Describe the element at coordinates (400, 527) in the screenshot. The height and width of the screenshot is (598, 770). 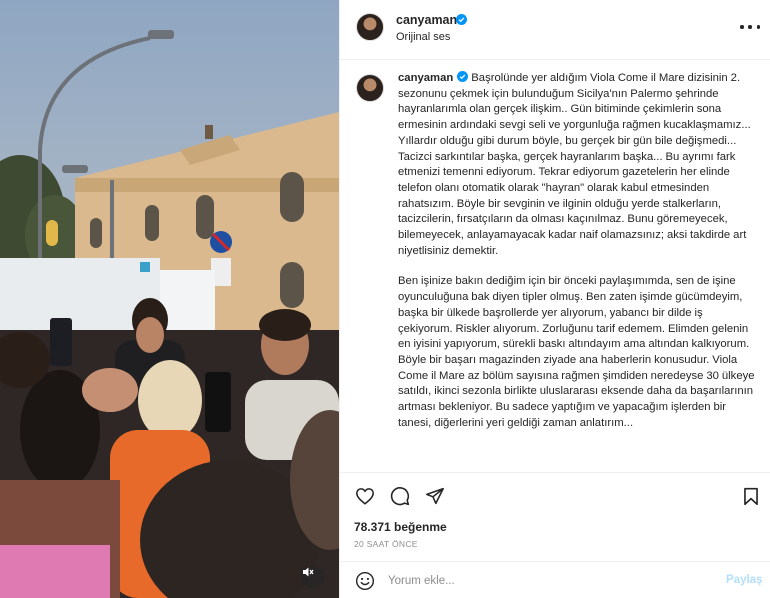
I see `likes-count: 78.371 beğenme` at that location.